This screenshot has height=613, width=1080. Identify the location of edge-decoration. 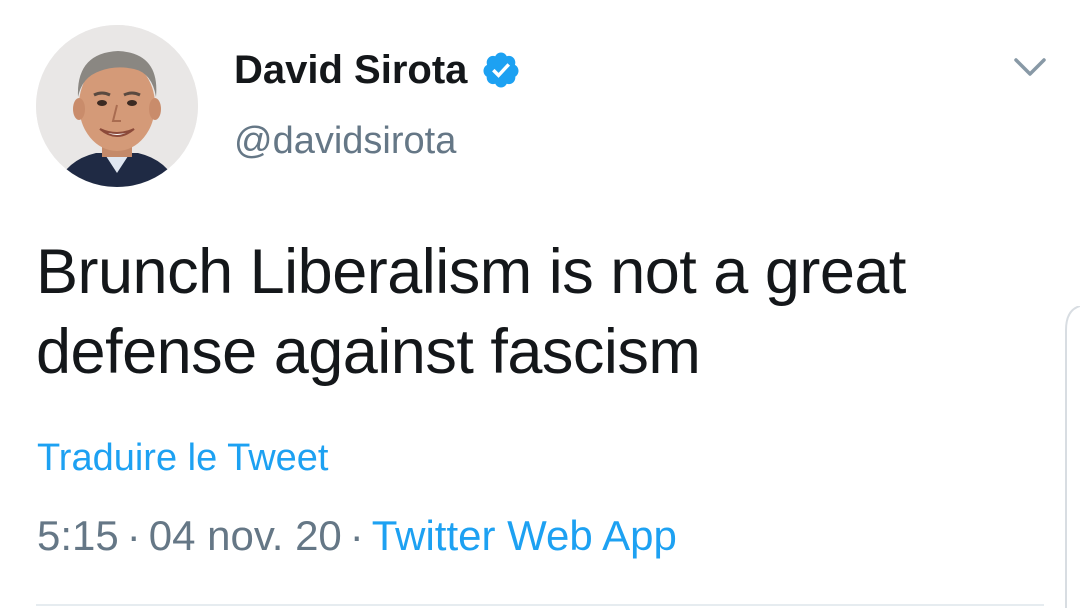
(1071, 456).